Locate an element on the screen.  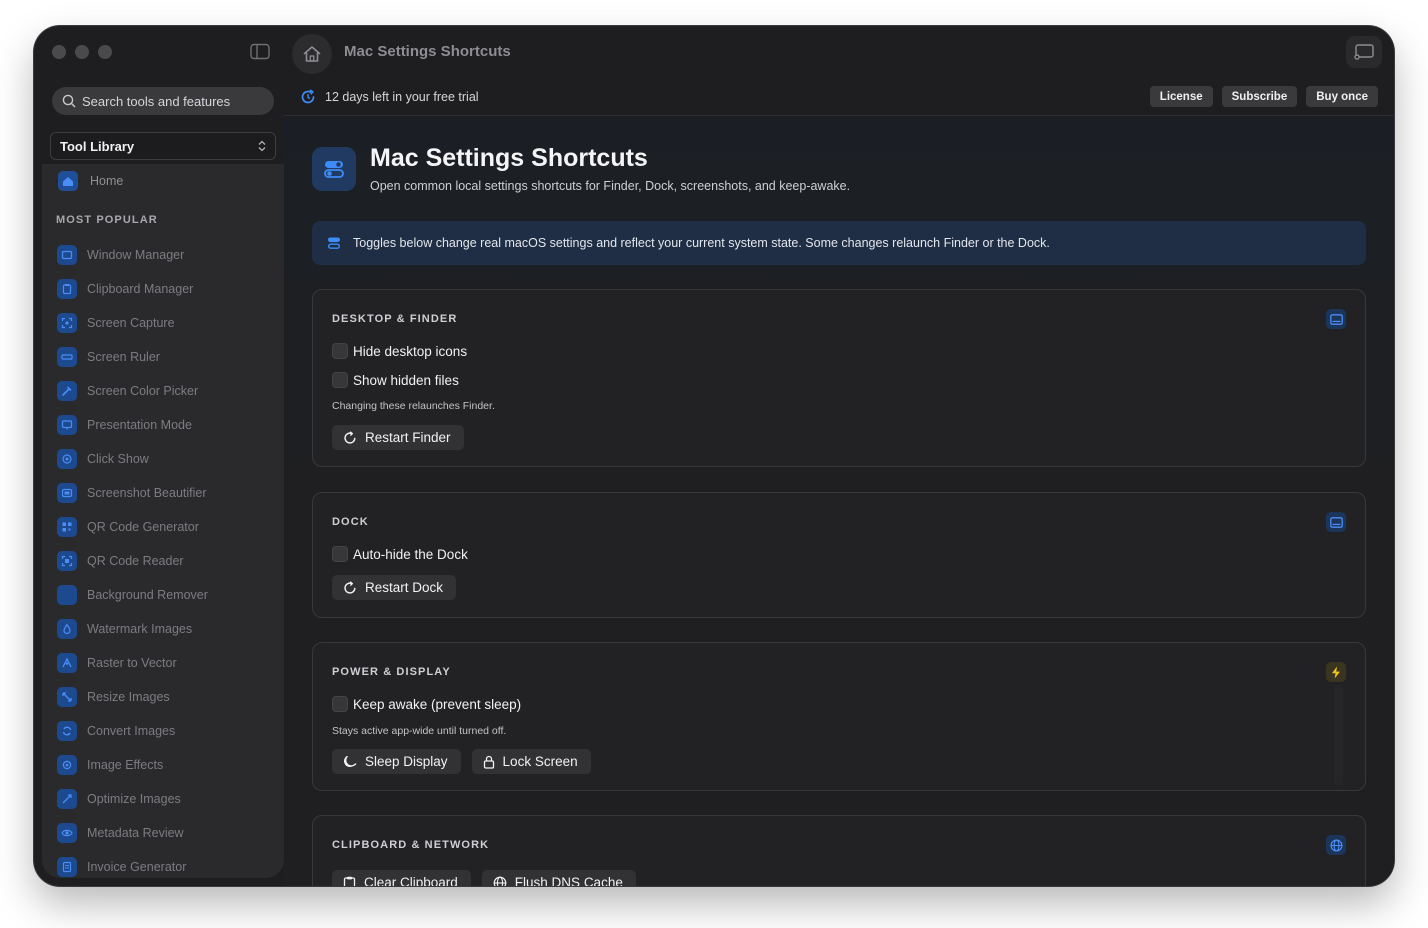
toggles-icon is located at coordinates (334, 169).